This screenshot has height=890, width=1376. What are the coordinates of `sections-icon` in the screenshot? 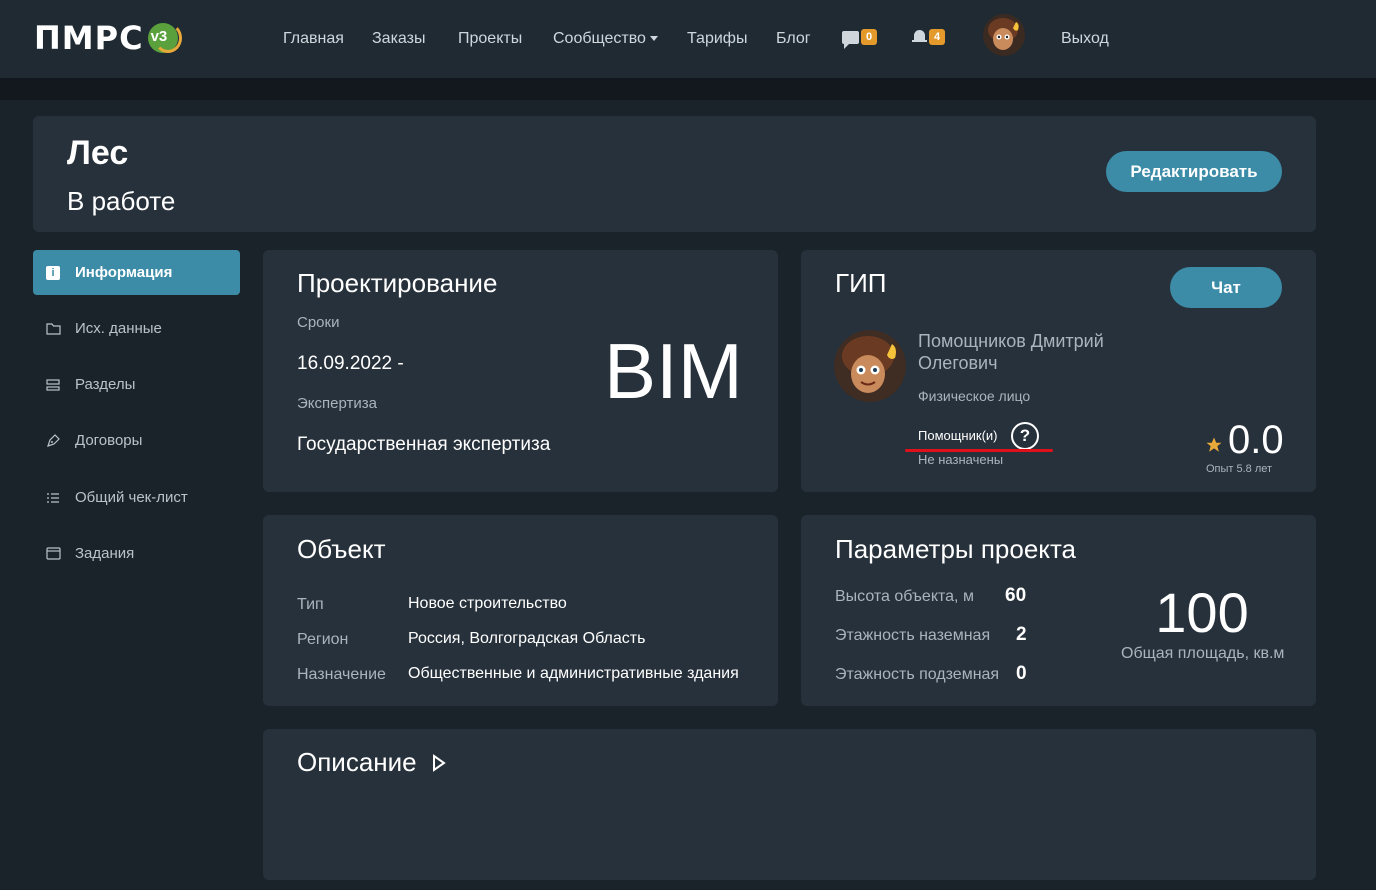 It's located at (53, 385).